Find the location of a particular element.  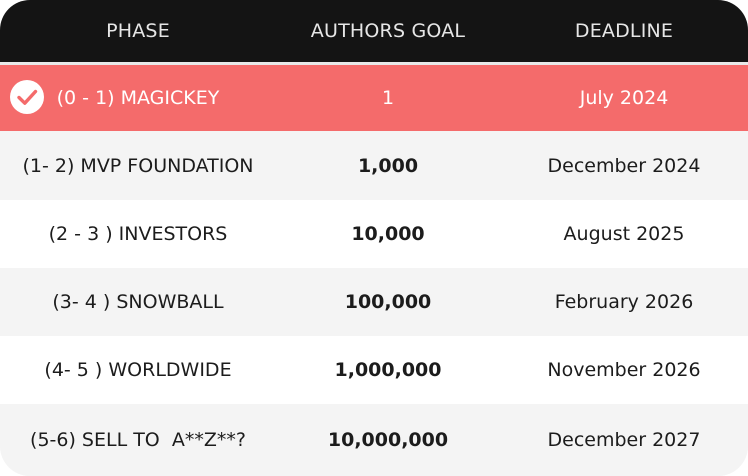

check-circle-icon is located at coordinates (27, 97).